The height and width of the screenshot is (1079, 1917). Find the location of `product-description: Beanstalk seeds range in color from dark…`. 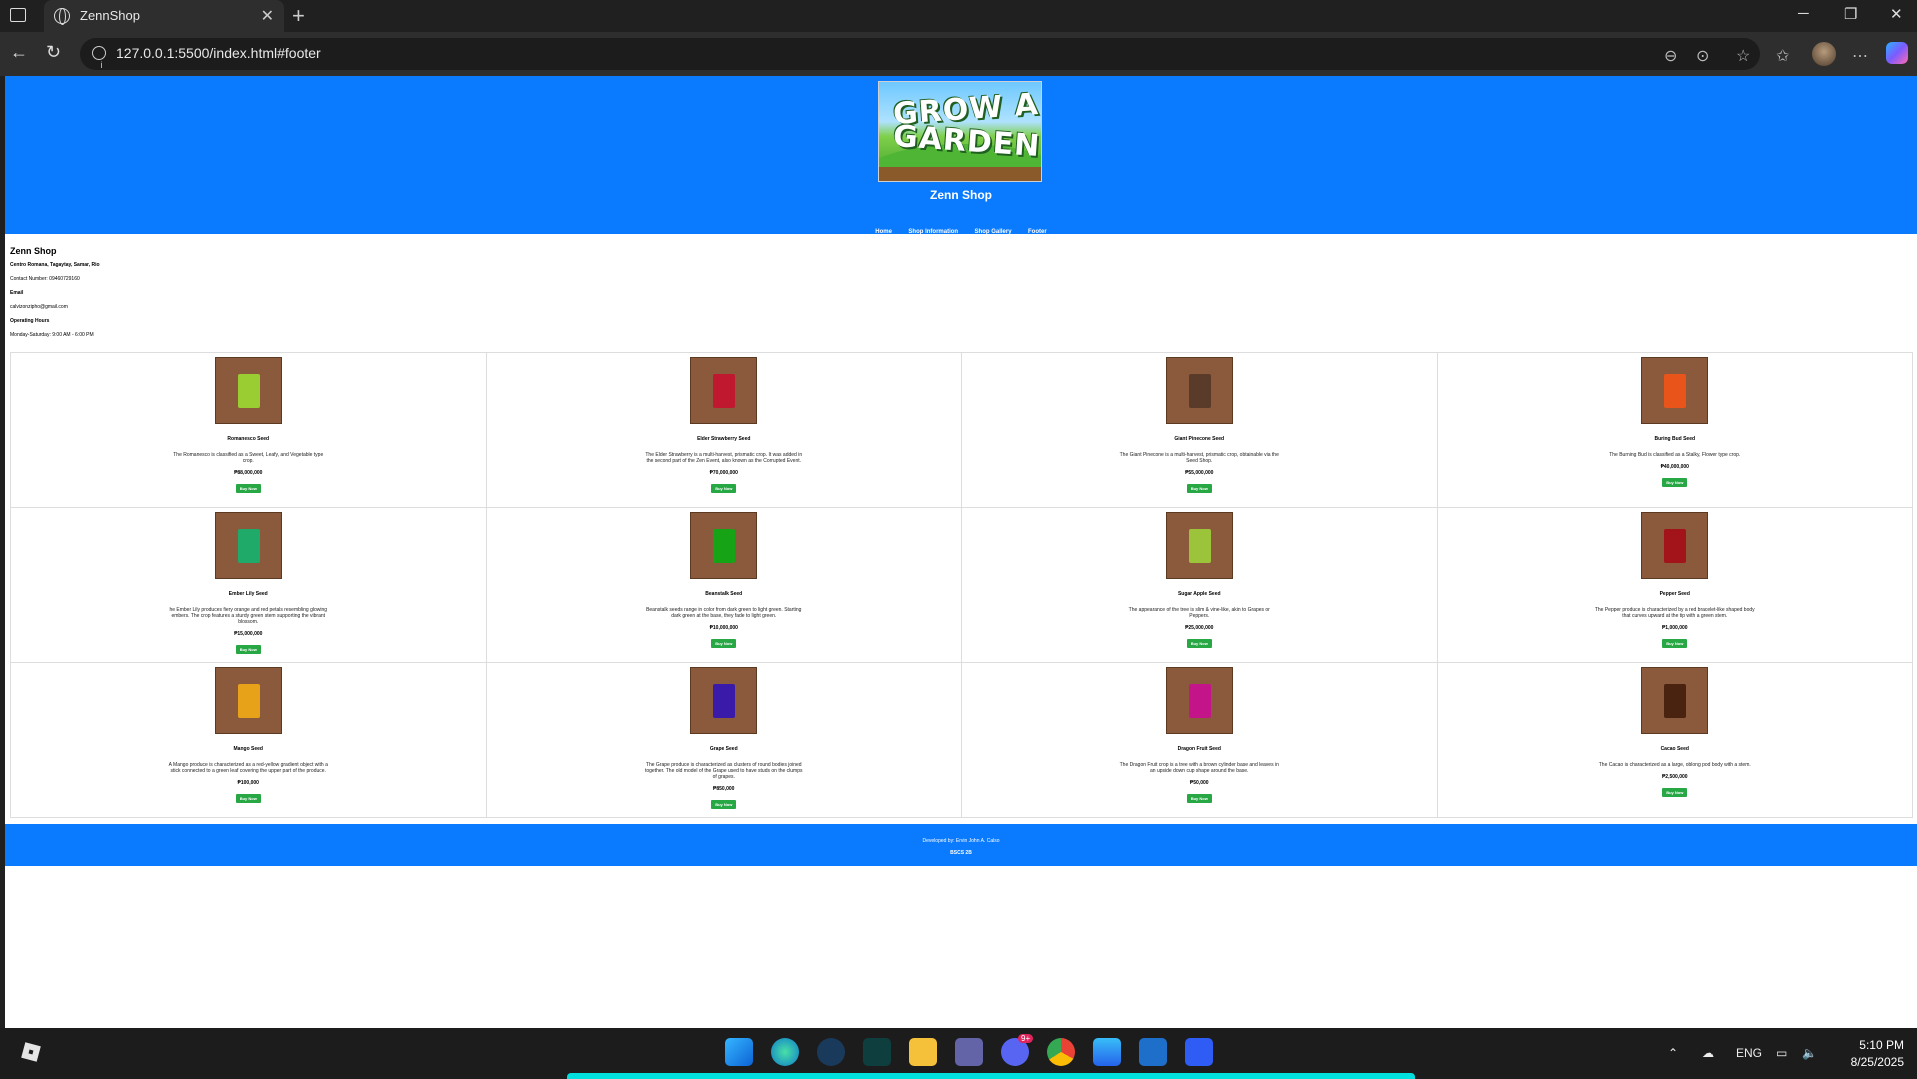

product-description: Beanstalk seeds range in color from dark… is located at coordinates (724, 613).